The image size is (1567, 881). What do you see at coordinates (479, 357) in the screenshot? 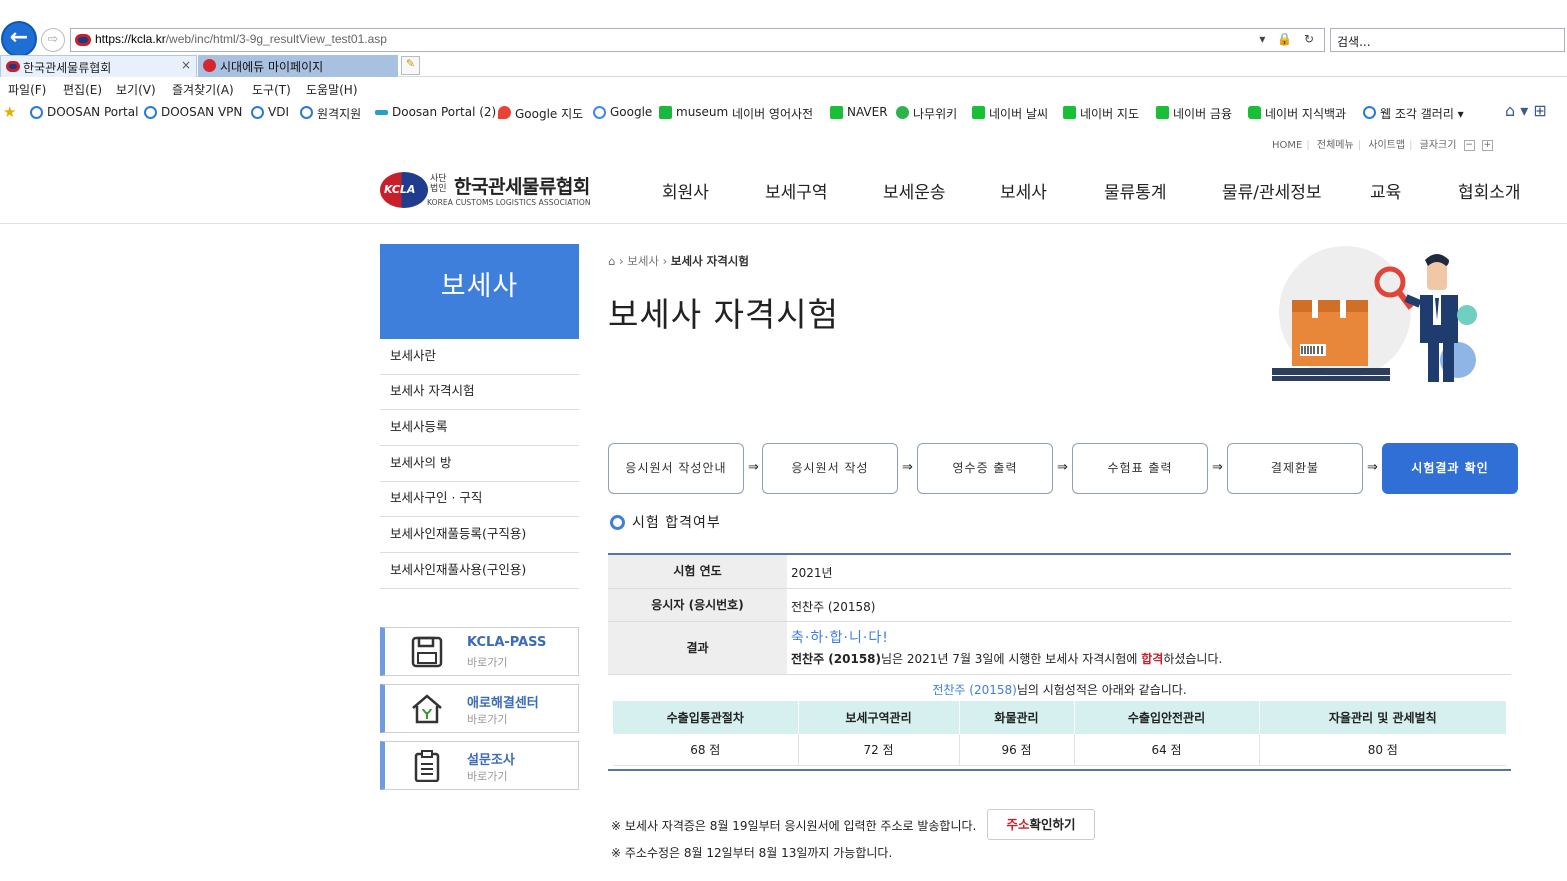
I see `sidebar-item-about: 보세사란` at bounding box center [479, 357].